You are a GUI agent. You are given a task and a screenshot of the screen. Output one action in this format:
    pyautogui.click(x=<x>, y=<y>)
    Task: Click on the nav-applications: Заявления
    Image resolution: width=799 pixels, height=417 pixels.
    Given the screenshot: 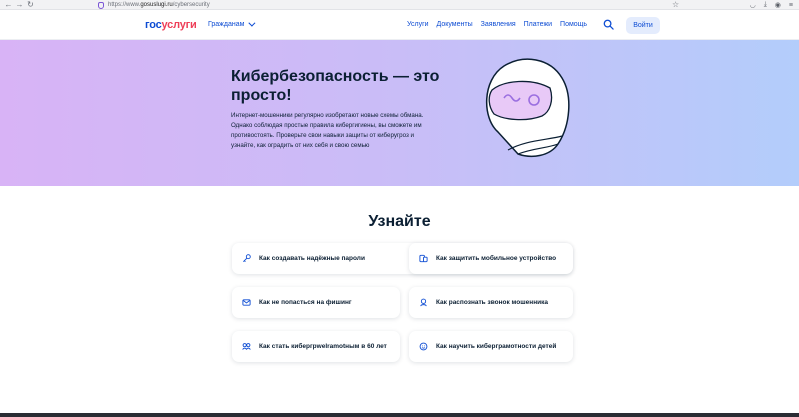 What is the action you would take?
    pyautogui.click(x=498, y=24)
    